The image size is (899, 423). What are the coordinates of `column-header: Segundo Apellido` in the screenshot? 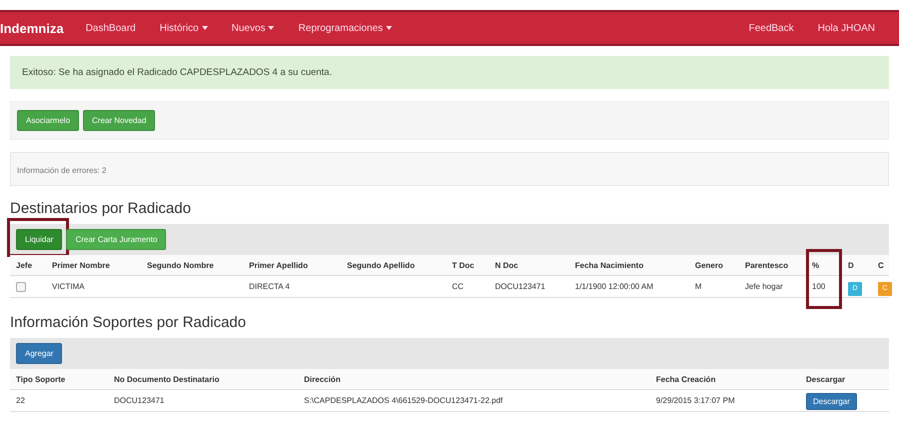 It's located at (381, 266).